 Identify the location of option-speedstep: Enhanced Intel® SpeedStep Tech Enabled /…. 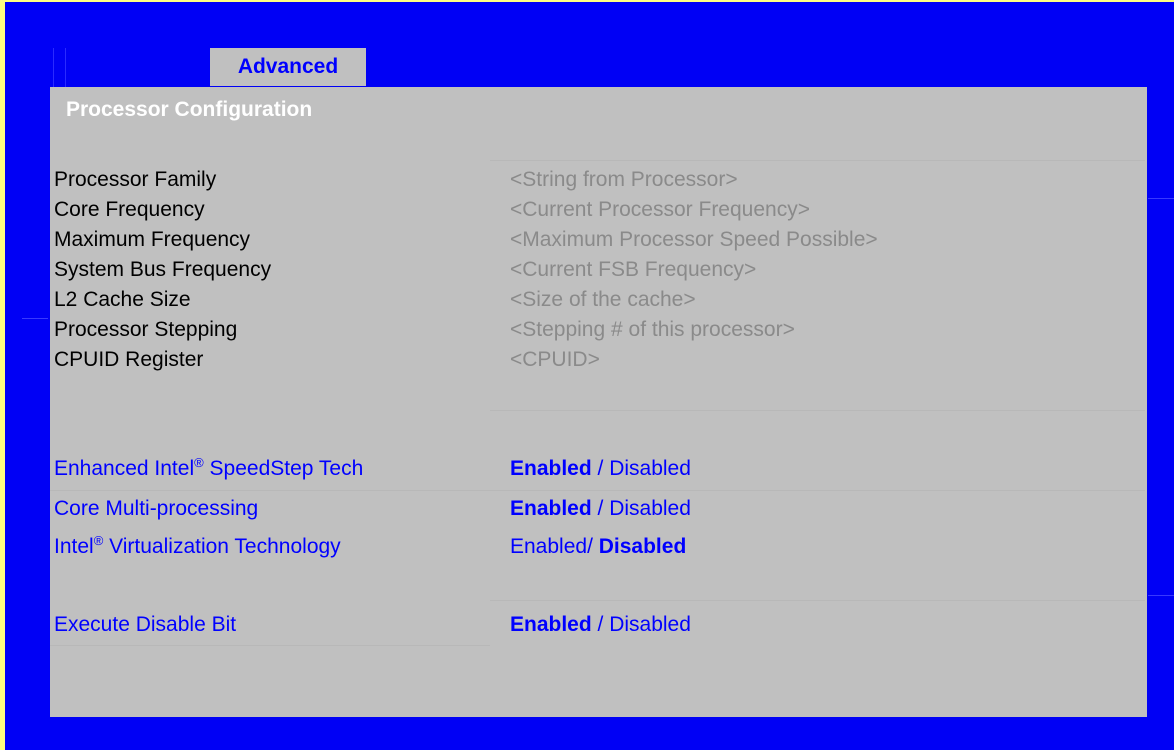
(587, 471).